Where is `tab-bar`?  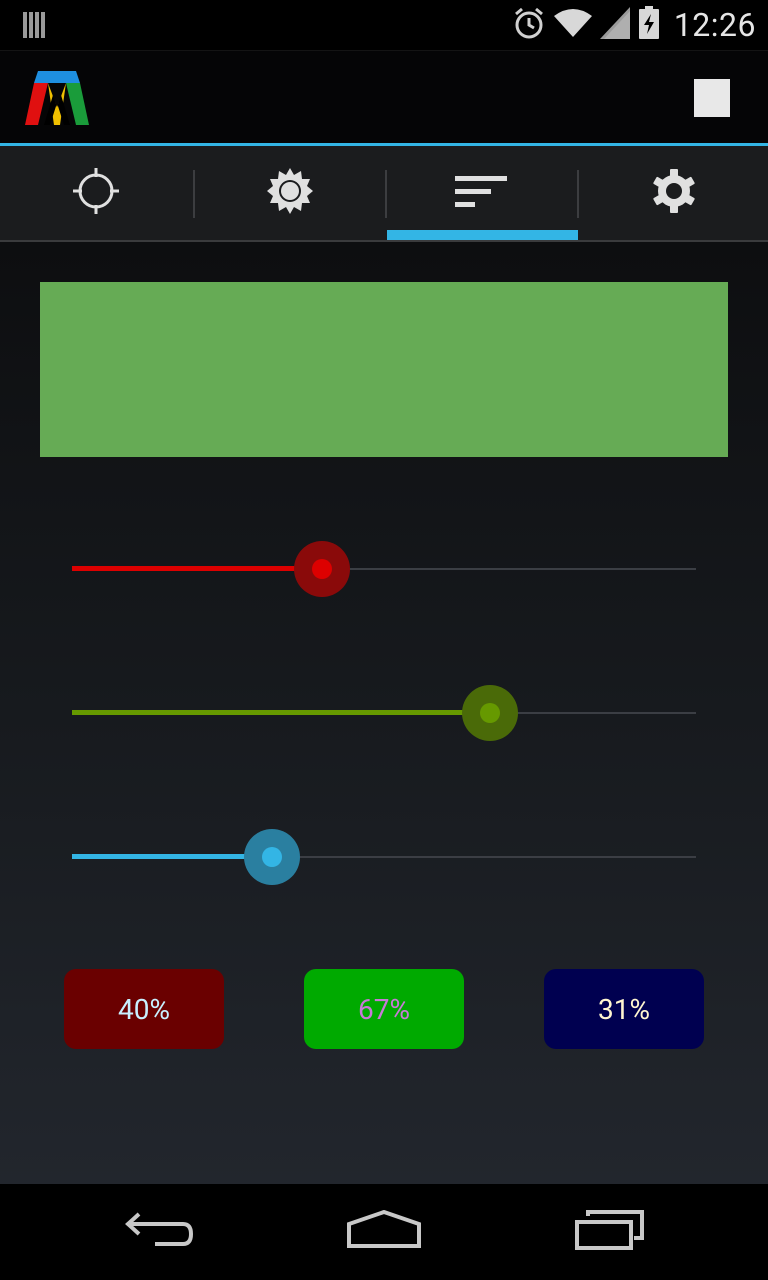
tab-bar is located at coordinates (384, 194).